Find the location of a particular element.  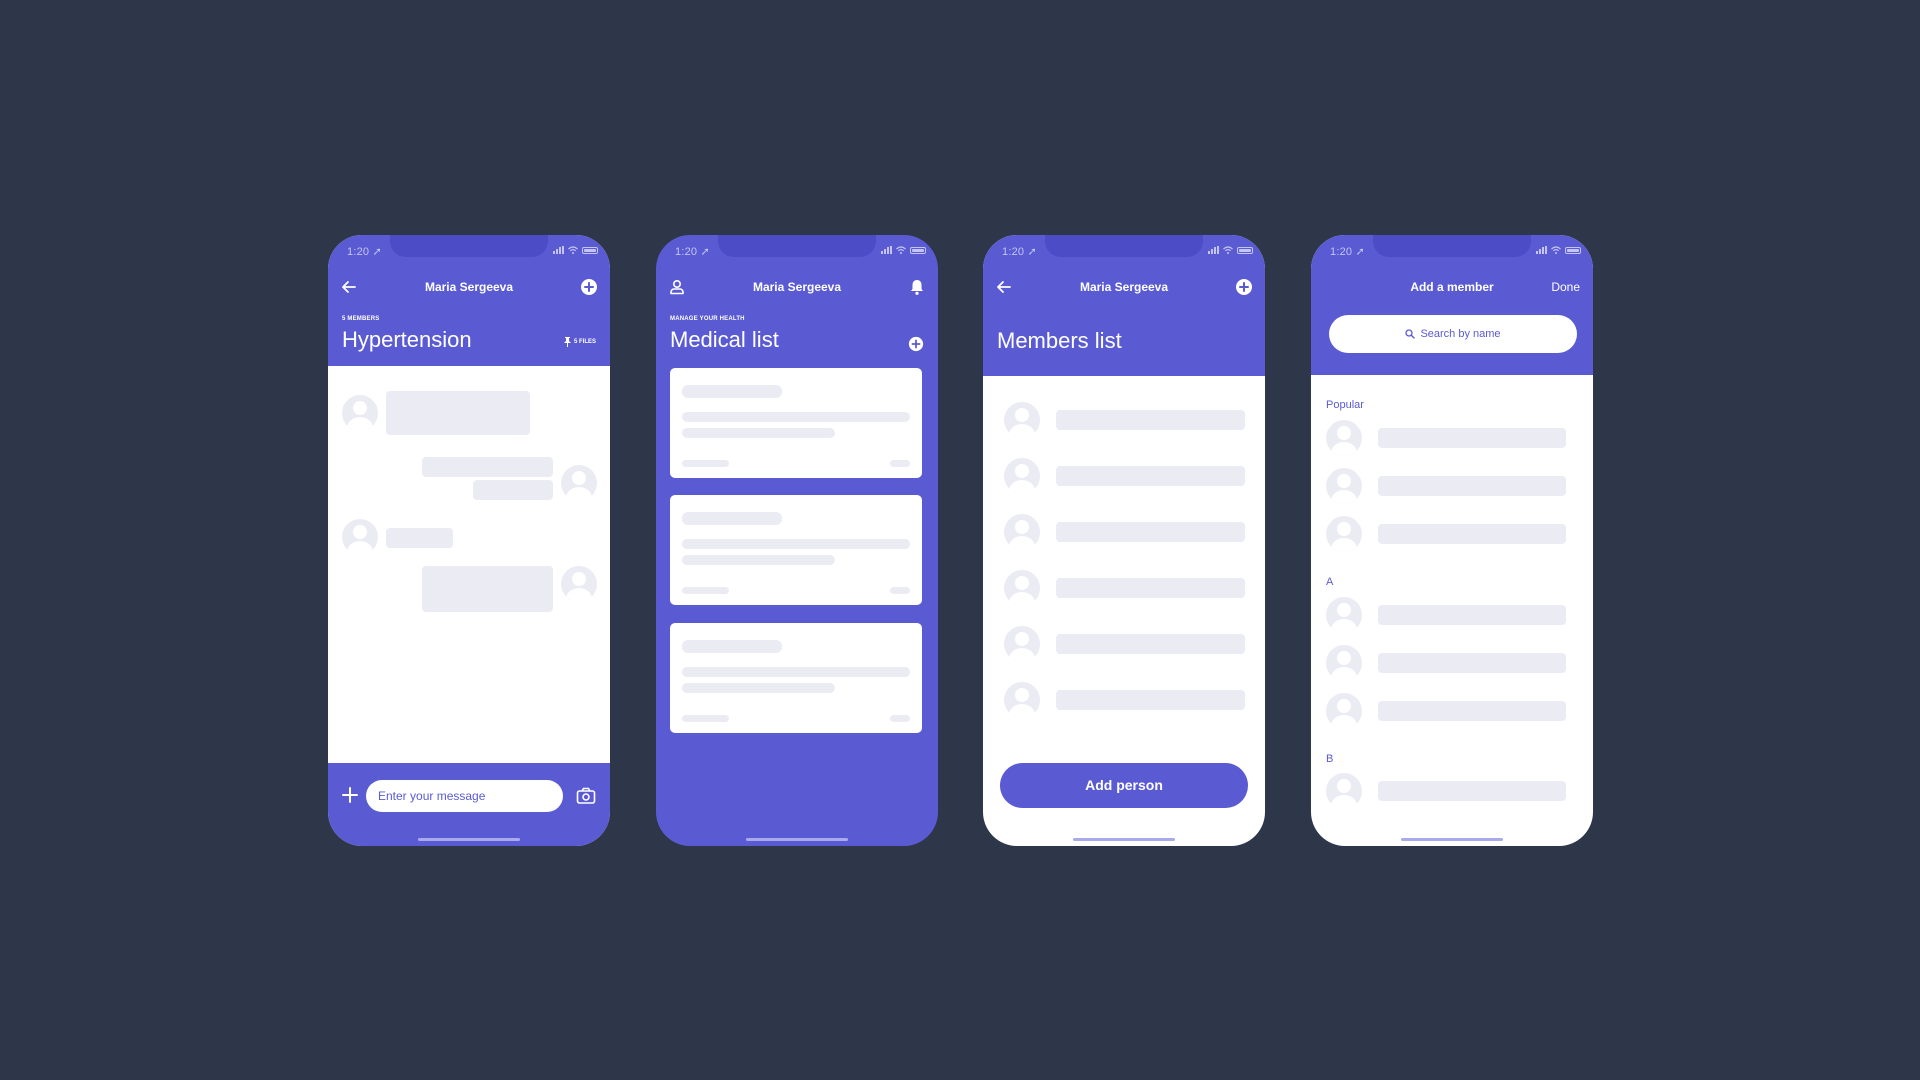

section-label-popular: Popular is located at coordinates (1345, 405).